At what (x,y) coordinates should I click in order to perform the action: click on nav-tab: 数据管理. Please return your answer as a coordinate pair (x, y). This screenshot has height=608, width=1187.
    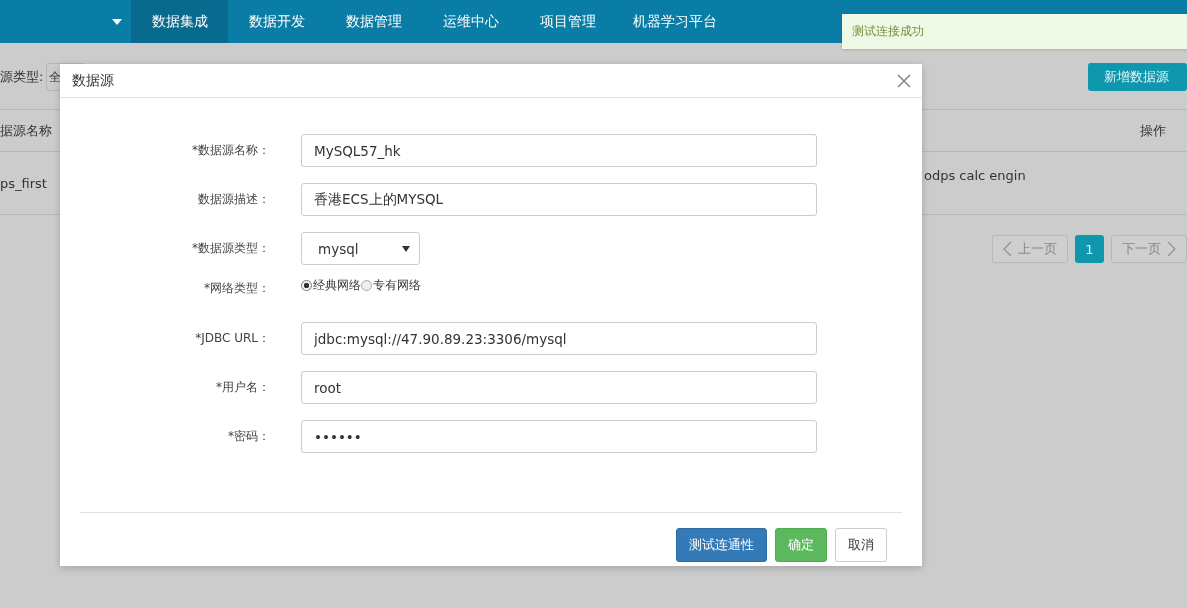
    Looking at the image, I should click on (373, 21).